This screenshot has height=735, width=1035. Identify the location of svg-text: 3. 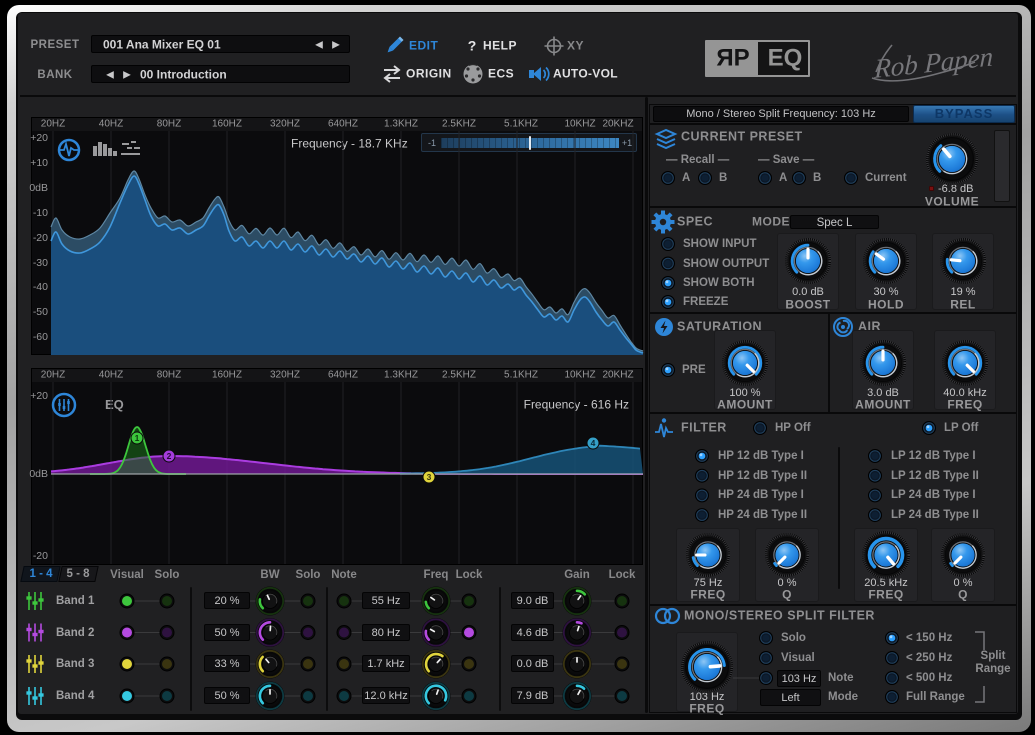
(429, 477).